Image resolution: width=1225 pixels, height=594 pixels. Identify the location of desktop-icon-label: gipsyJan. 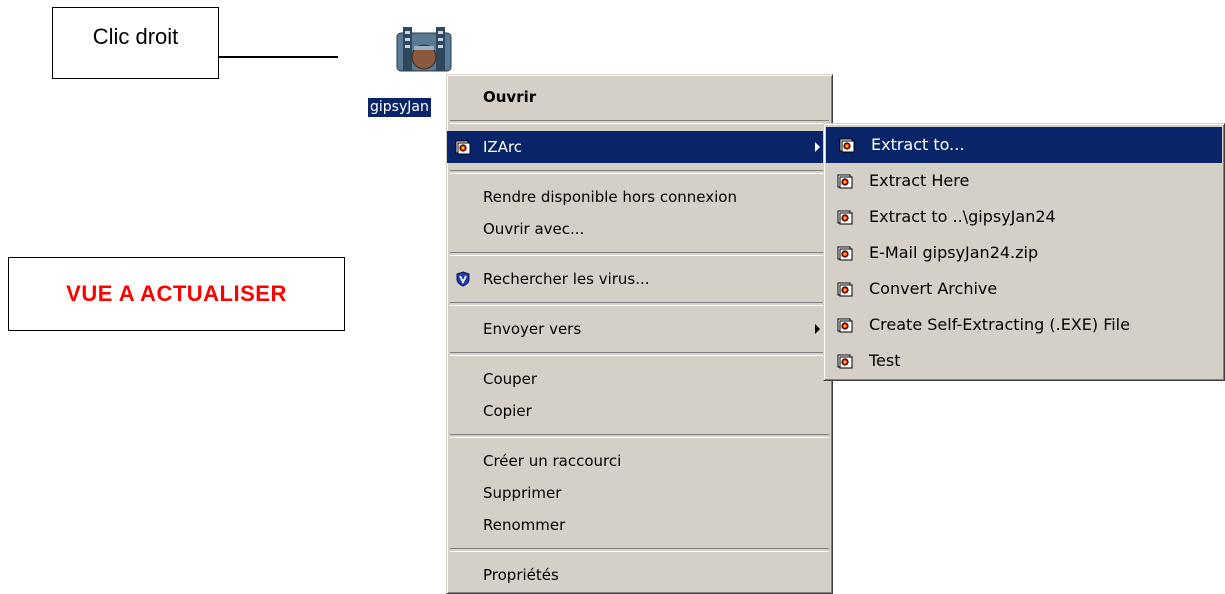
(399, 107).